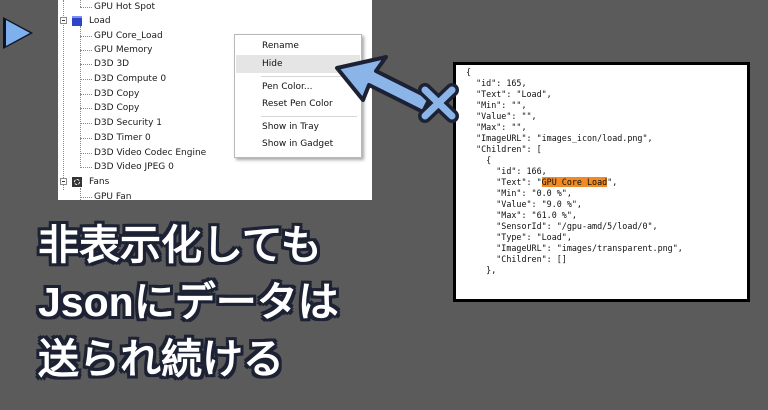 The width and height of the screenshot is (768, 410). Describe the element at coordinates (438, 103) in the screenshot. I see `cross-icon` at that location.